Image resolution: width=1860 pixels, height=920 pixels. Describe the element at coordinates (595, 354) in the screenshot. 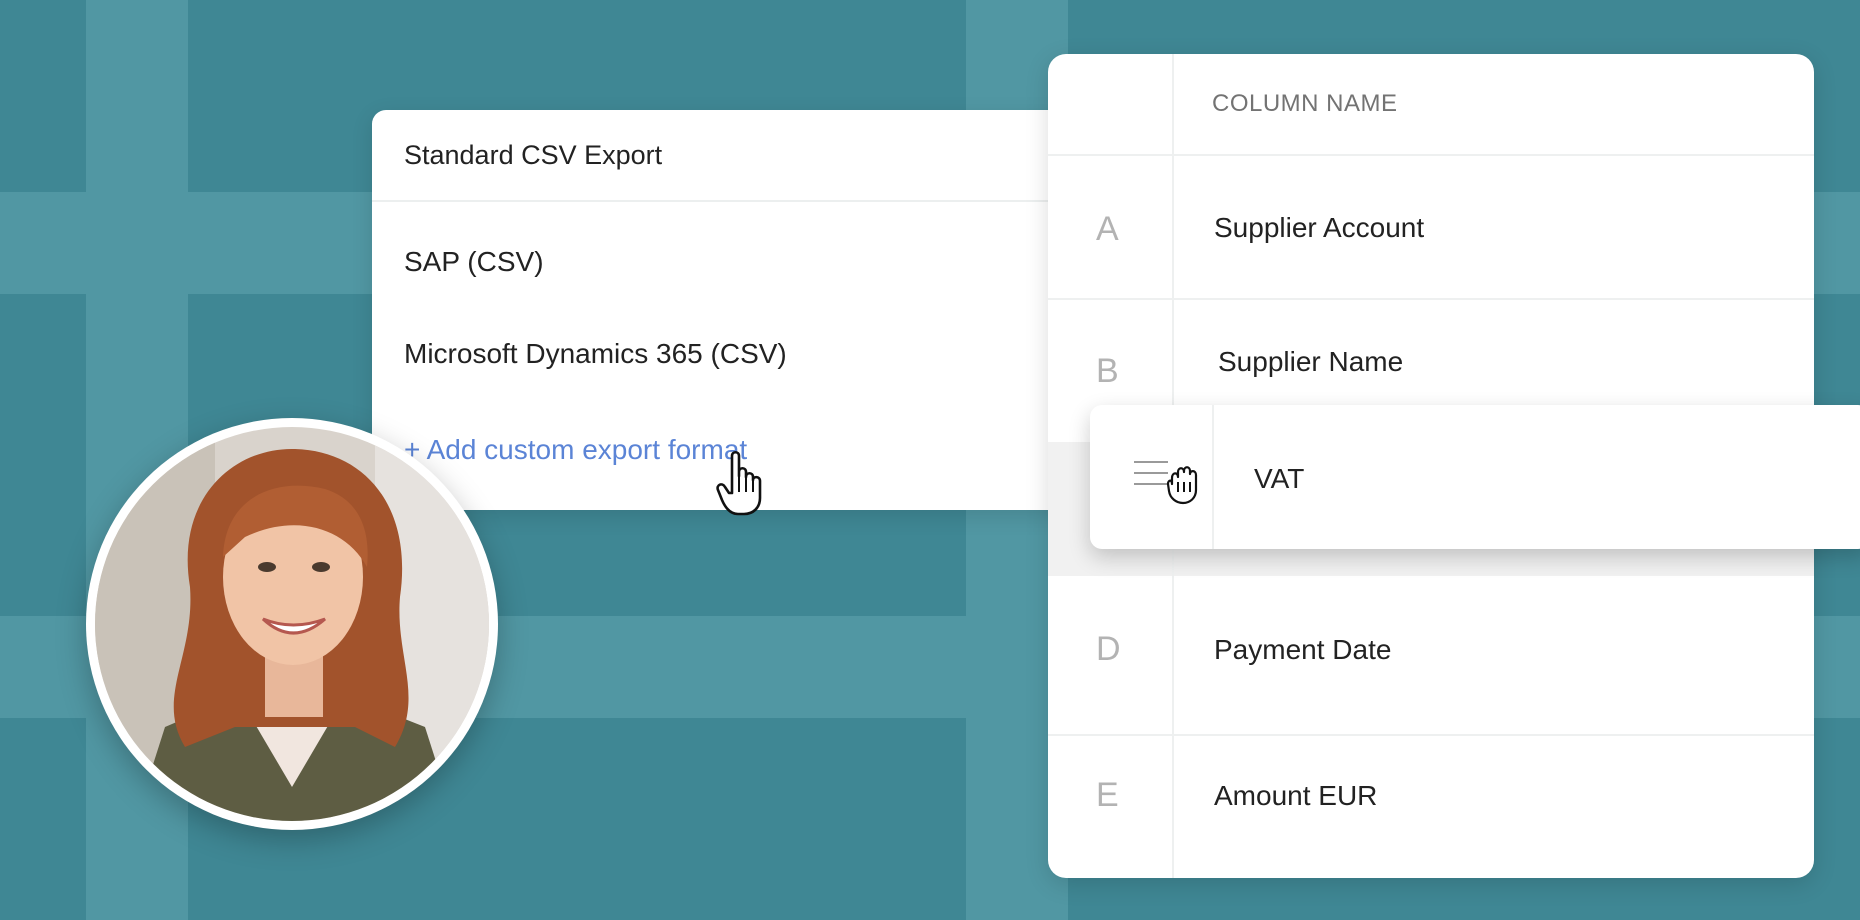

I see `export-option-dynamics: Microsoft Dynamics 365 (CSV)` at that location.